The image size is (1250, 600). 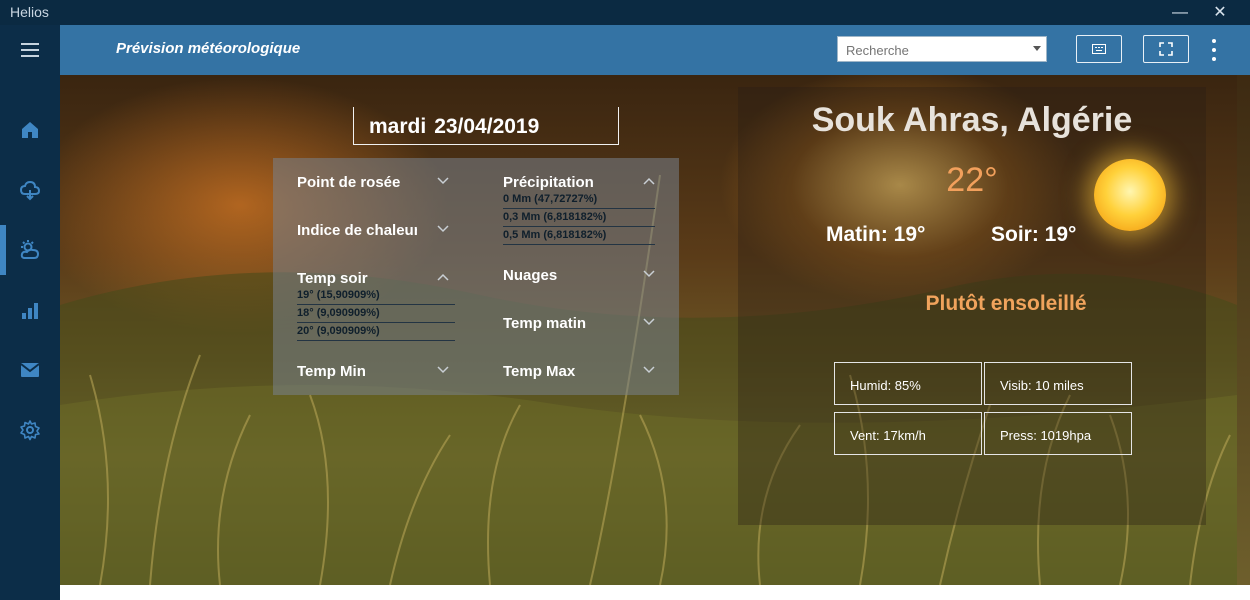 I want to click on weather-description: Plutôt ensoleillé, so click(x=1006, y=303).